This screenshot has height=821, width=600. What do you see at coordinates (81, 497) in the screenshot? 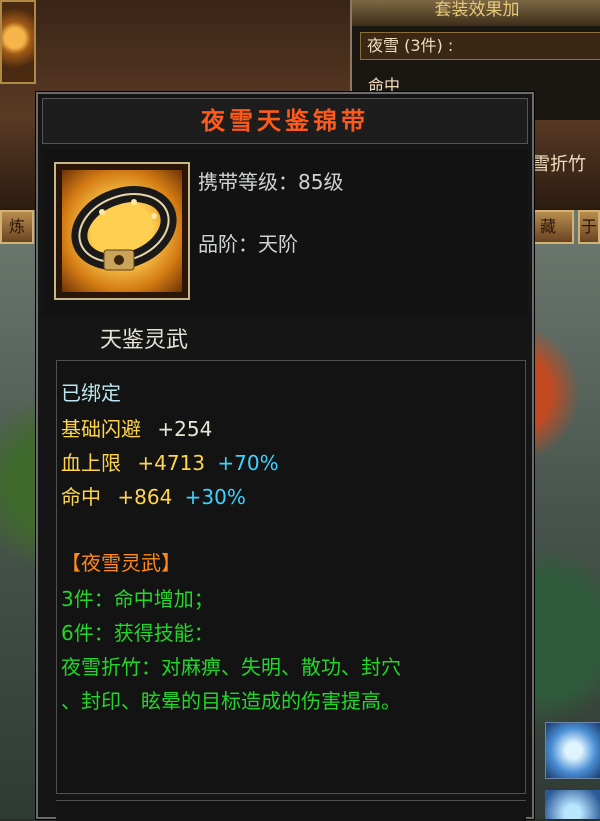
I see `stat-name: 命中` at bounding box center [81, 497].